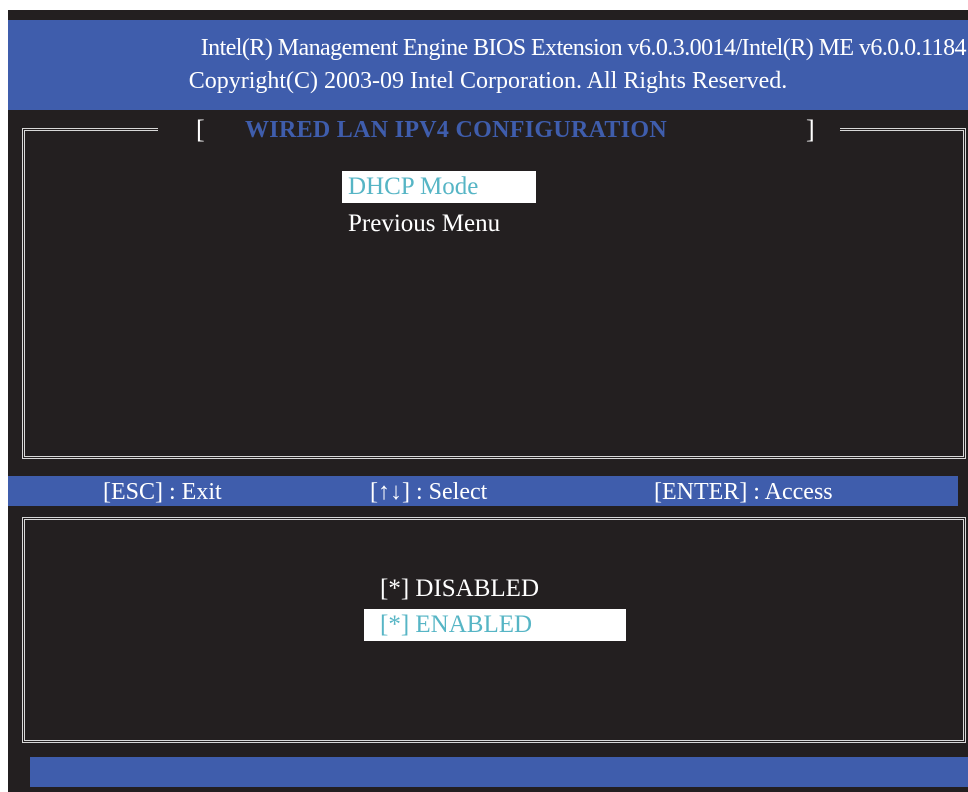 This screenshot has width=968, height=792. I want to click on help-esc-exit: [ESC] : Exit, so click(162, 492).